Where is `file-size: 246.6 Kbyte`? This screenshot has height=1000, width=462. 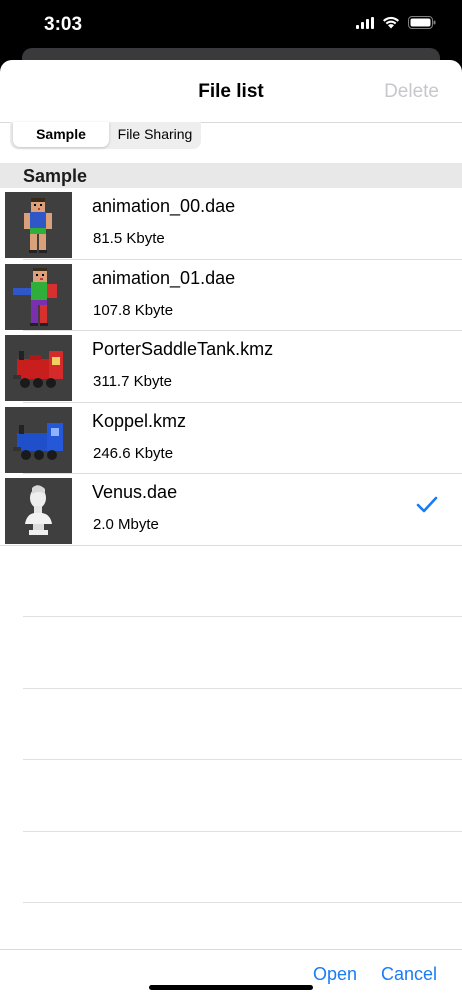
file-size: 246.6 Kbyte is located at coordinates (133, 453).